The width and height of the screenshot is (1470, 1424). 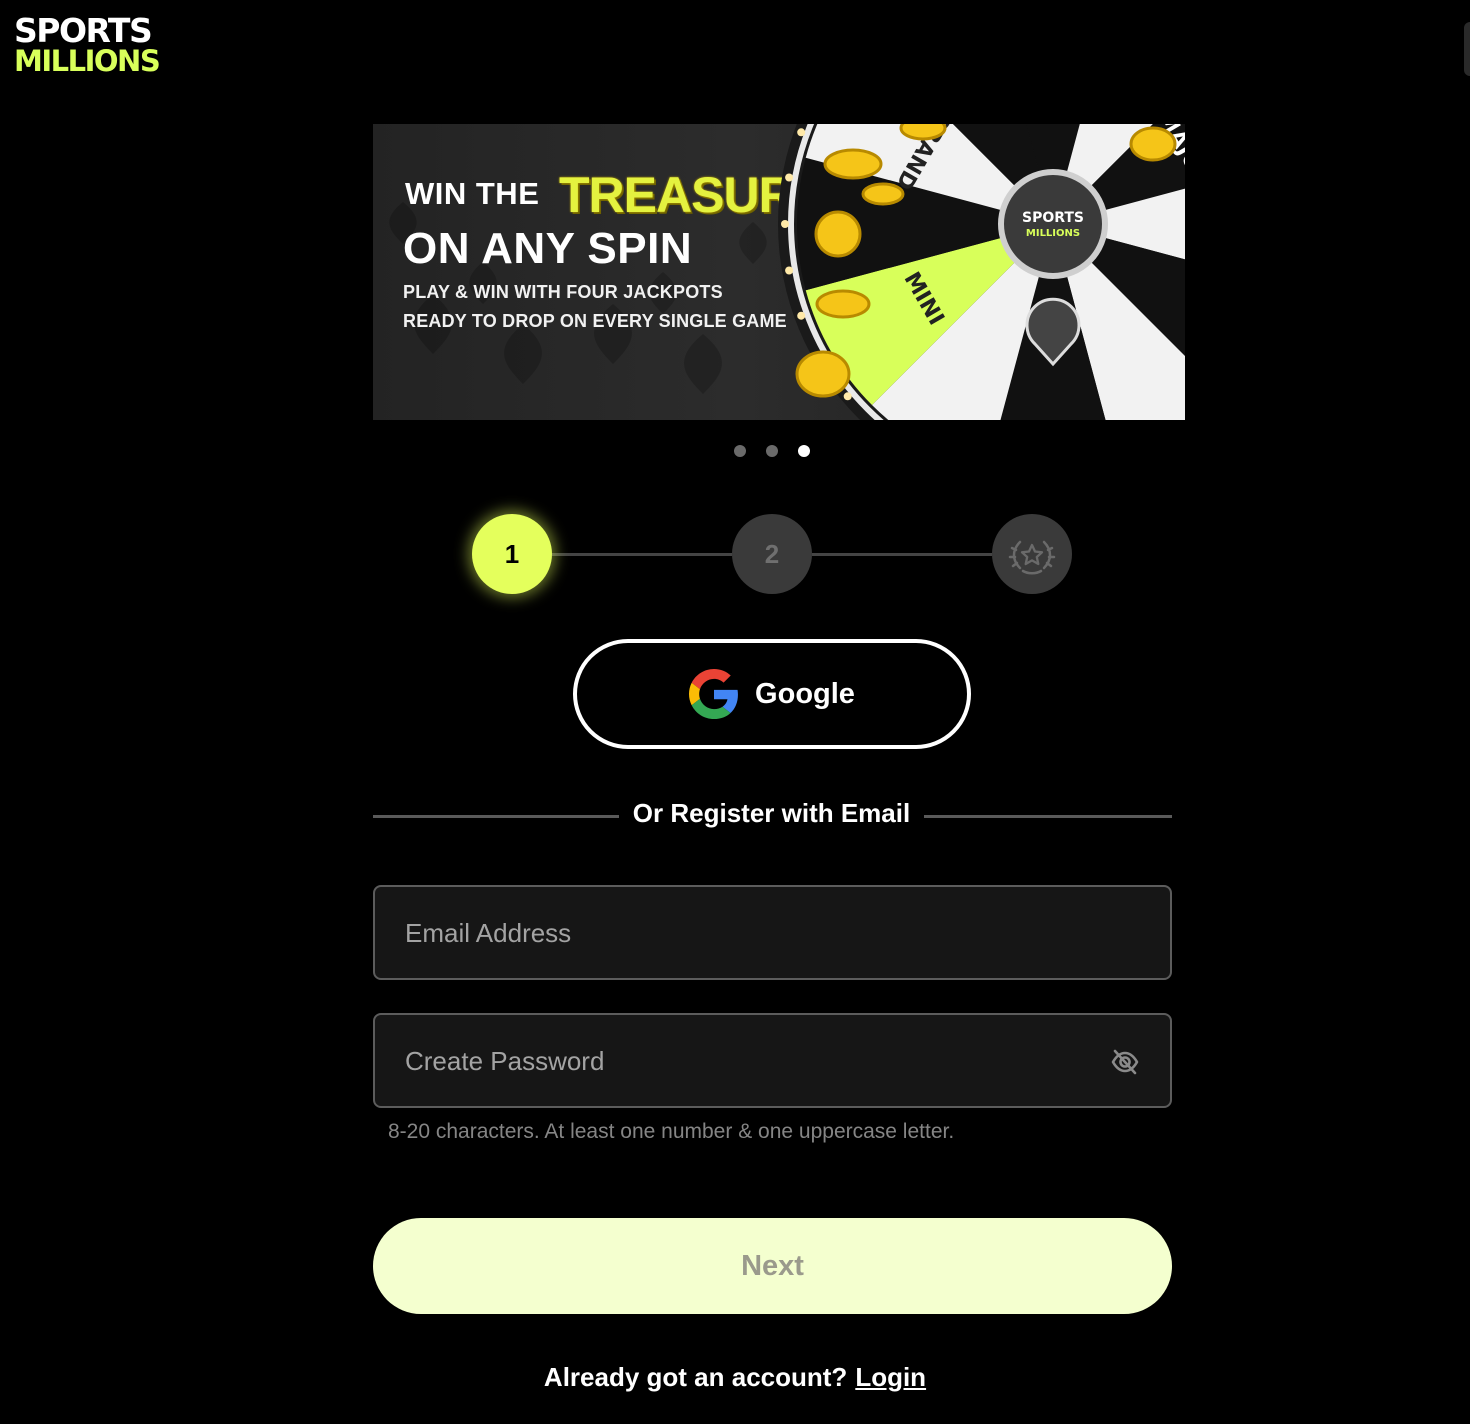 I want to click on carousel-dots, so click(x=772, y=451).